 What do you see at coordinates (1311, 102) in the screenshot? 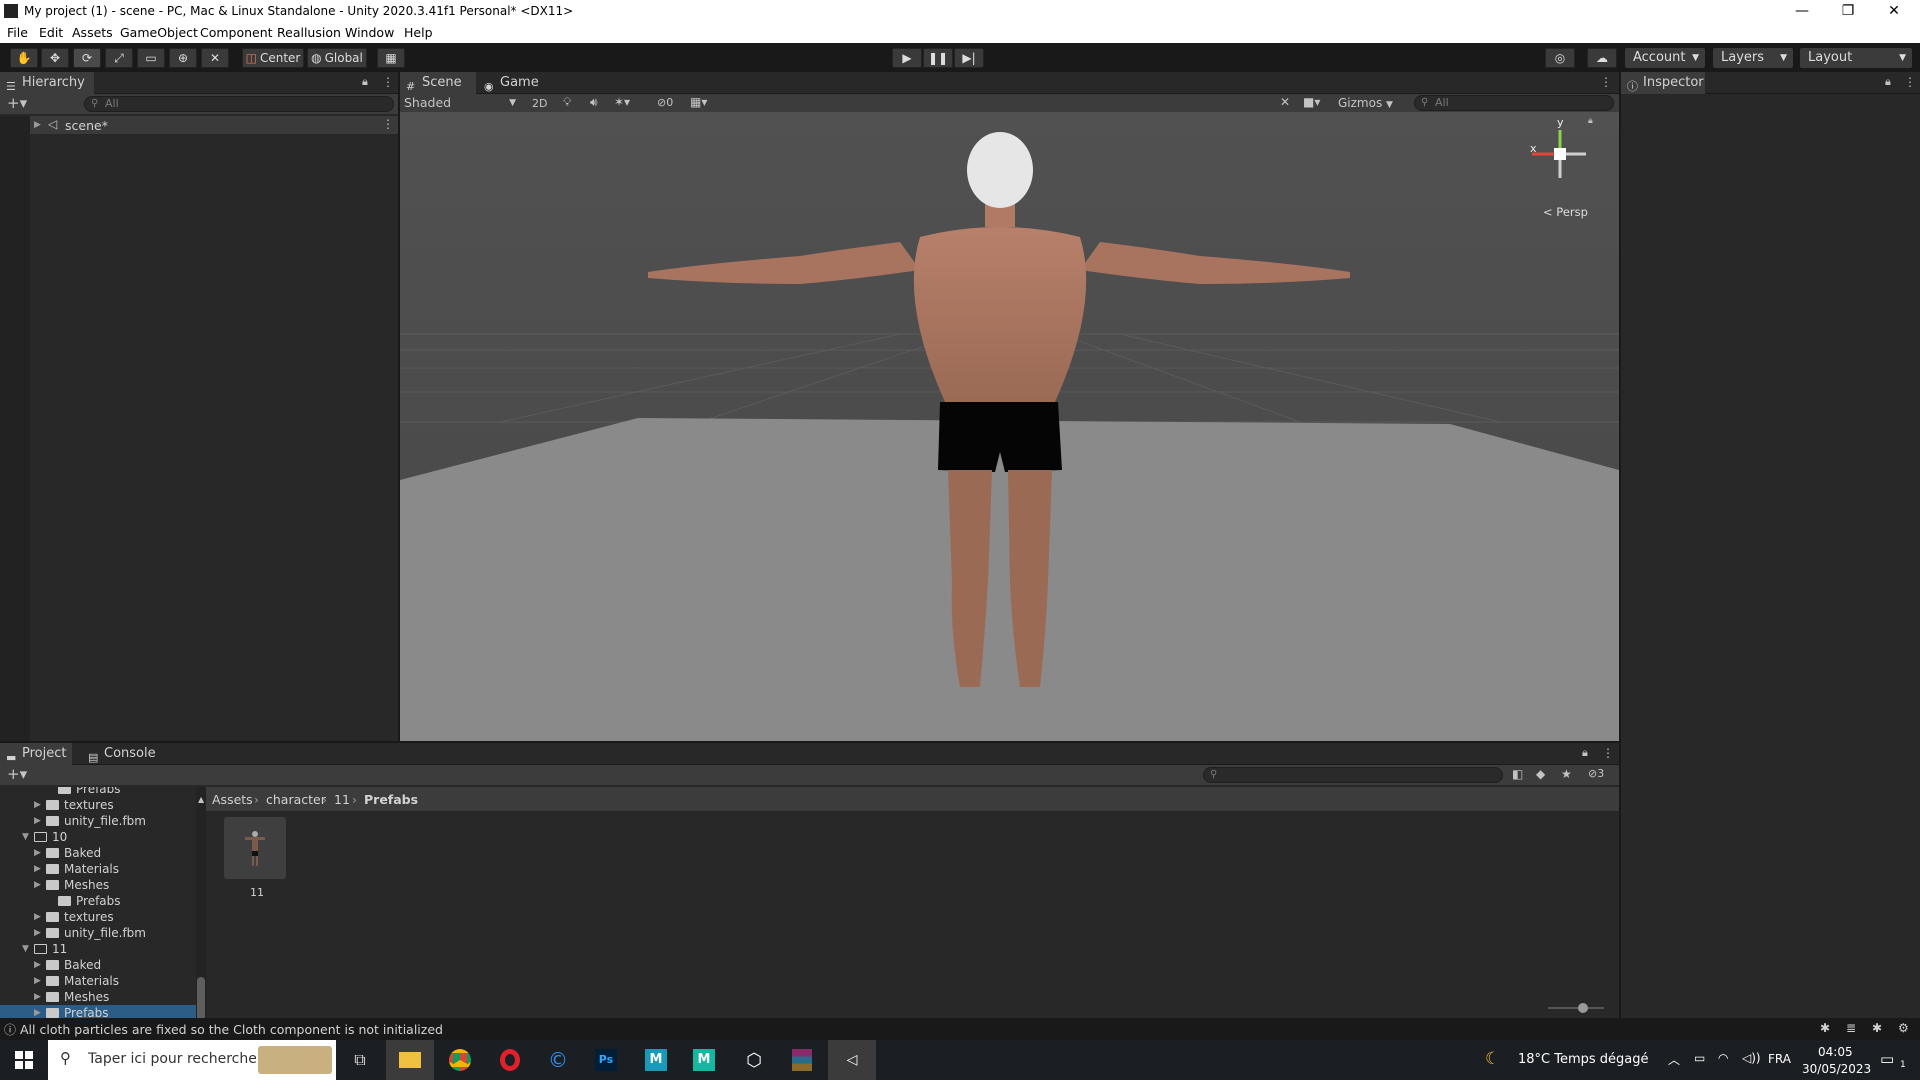
I see `camera-icon: ■▾` at bounding box center [1311, 102].